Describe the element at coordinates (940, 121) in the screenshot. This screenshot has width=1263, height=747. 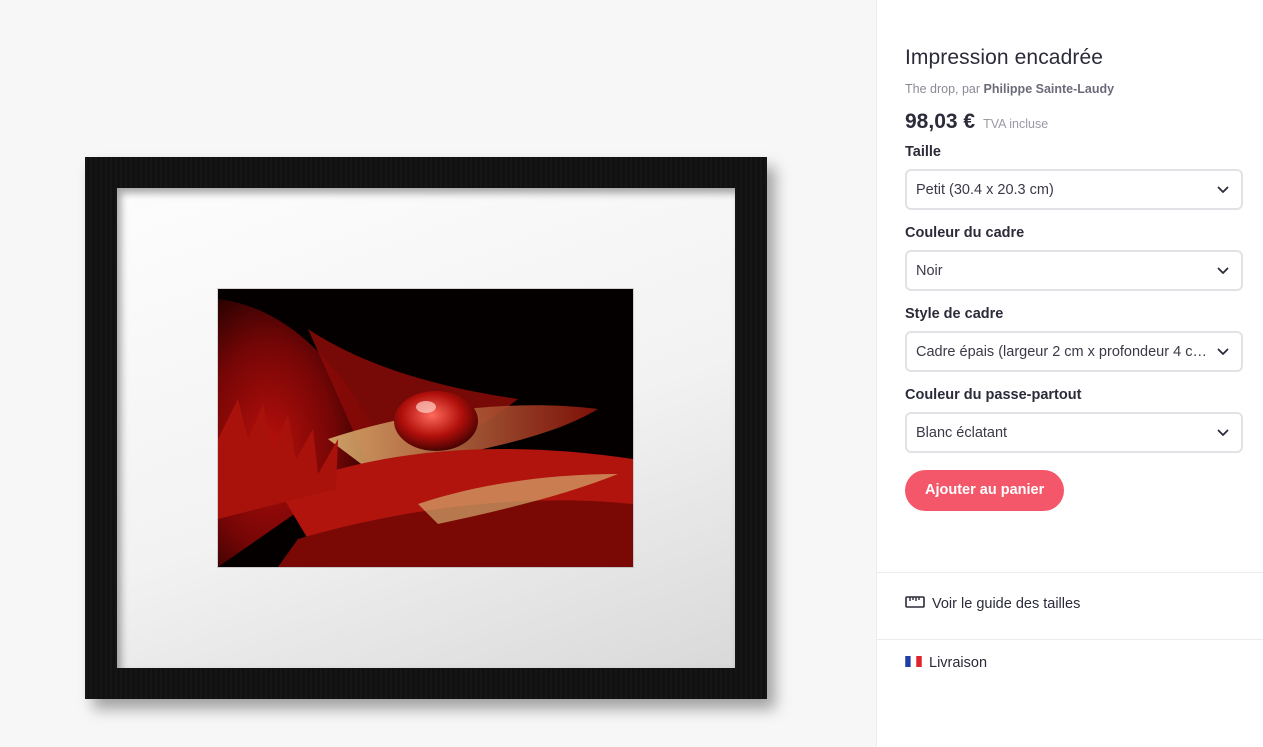
I see `product-price: 98,03 €` at that location.